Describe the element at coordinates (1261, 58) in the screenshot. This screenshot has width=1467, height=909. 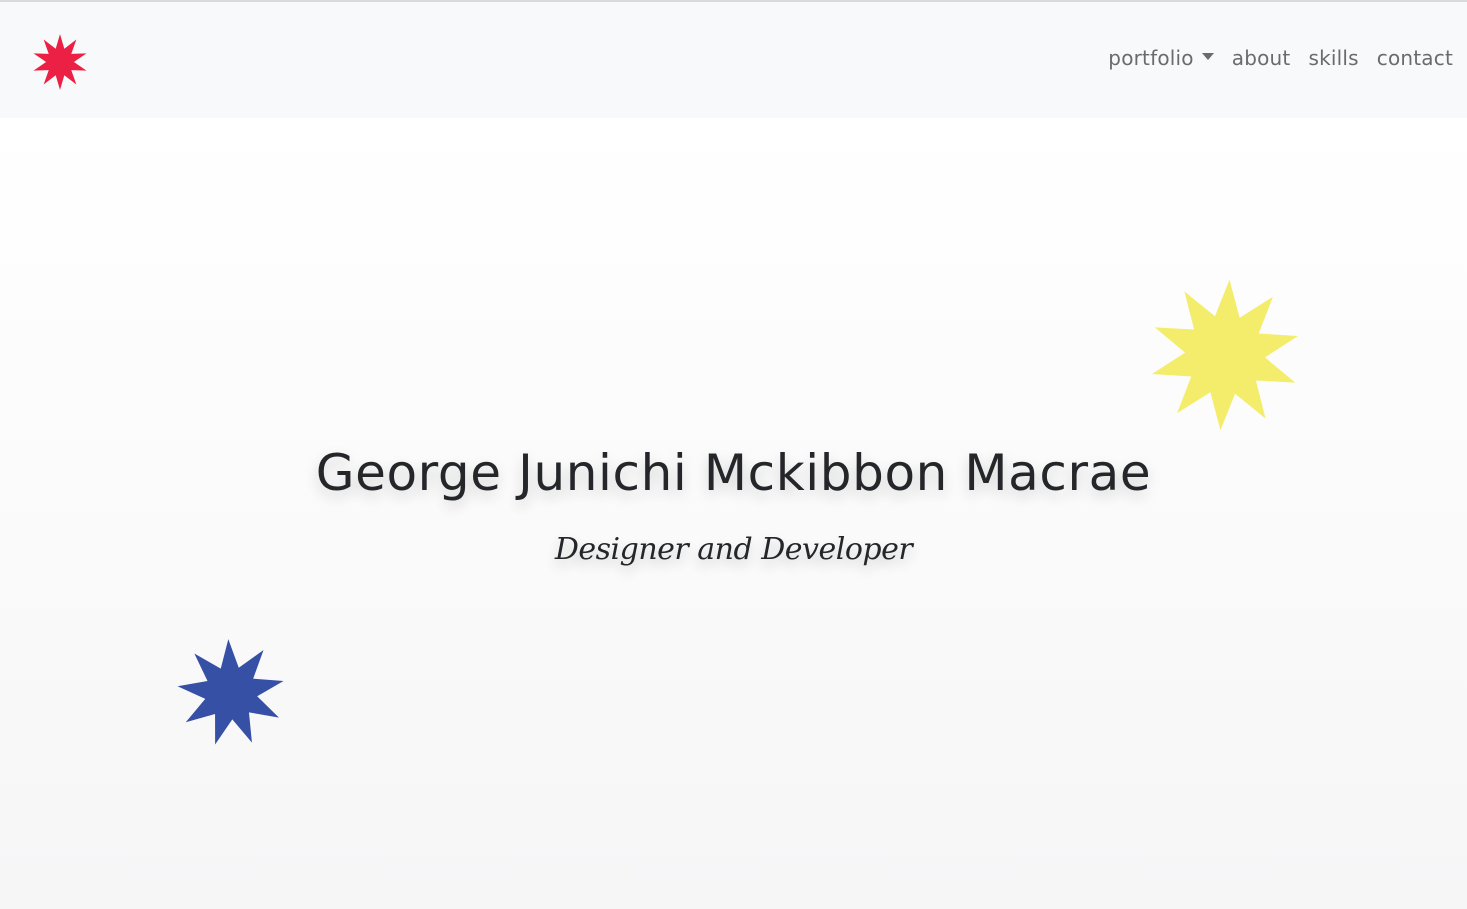
I see `nav-about-link: about` at that location.